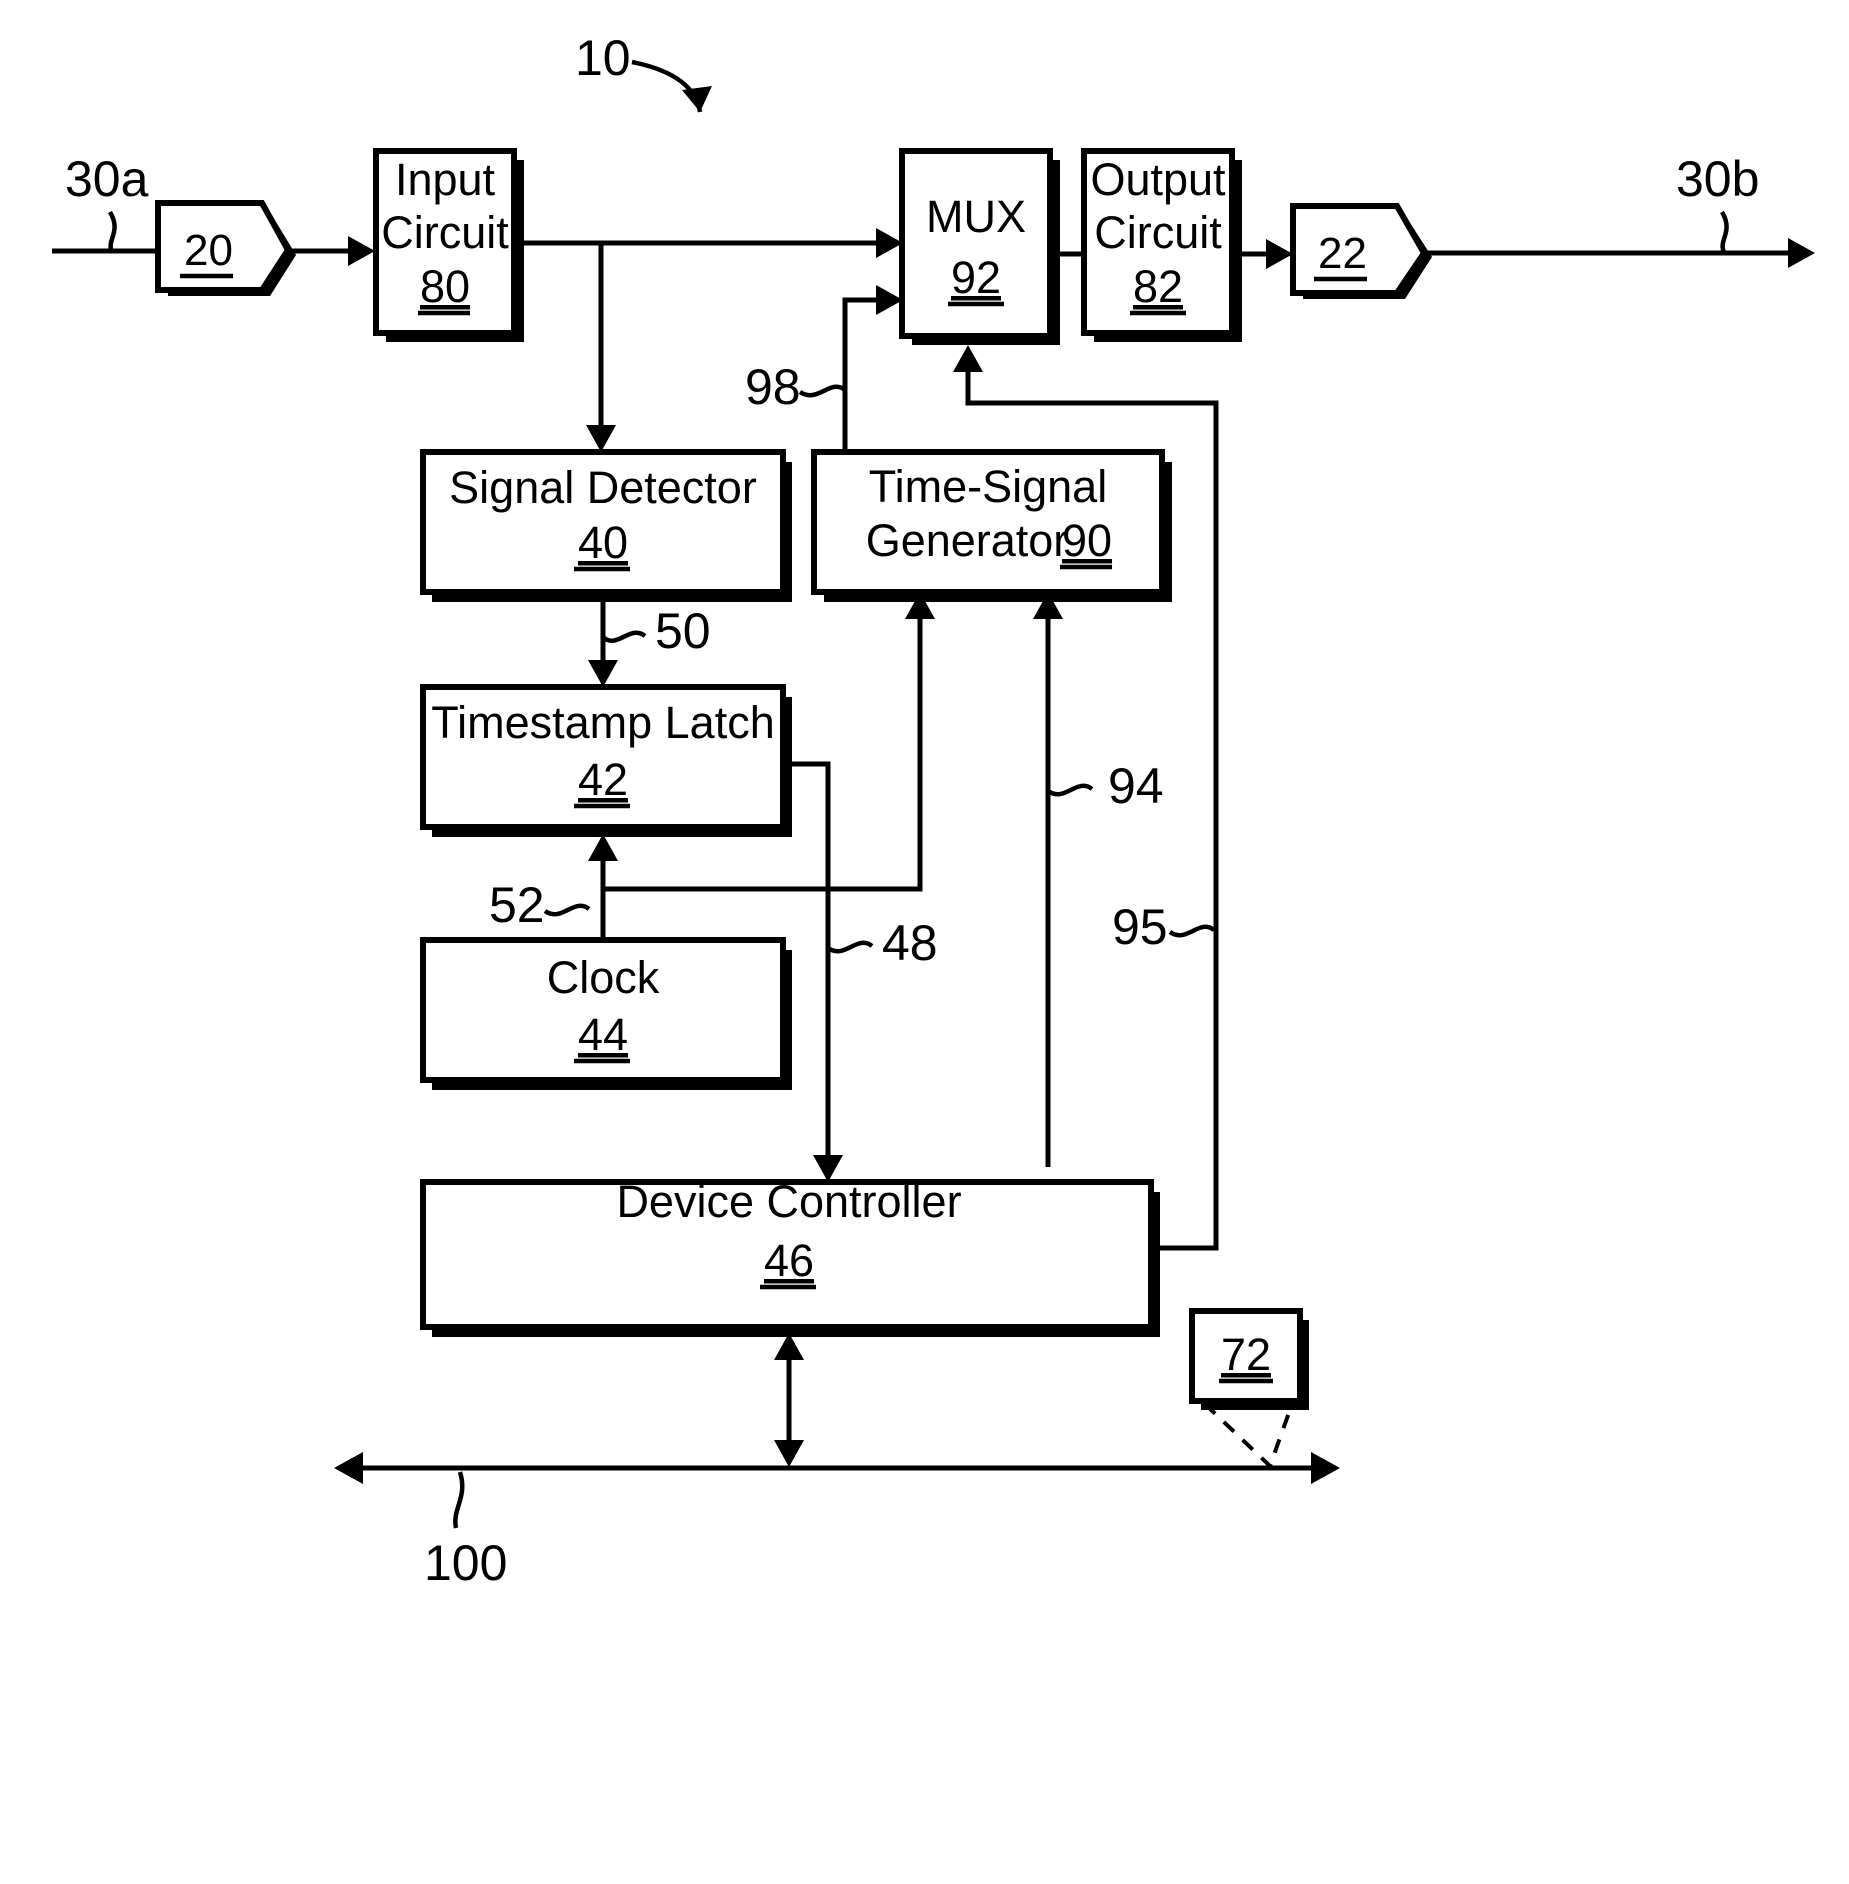  What do you see at coordinates (988, 486) in the screenshot?
I see `time-signal-generator-label-line1: Time-Signal` at bounding box center [988, 486].